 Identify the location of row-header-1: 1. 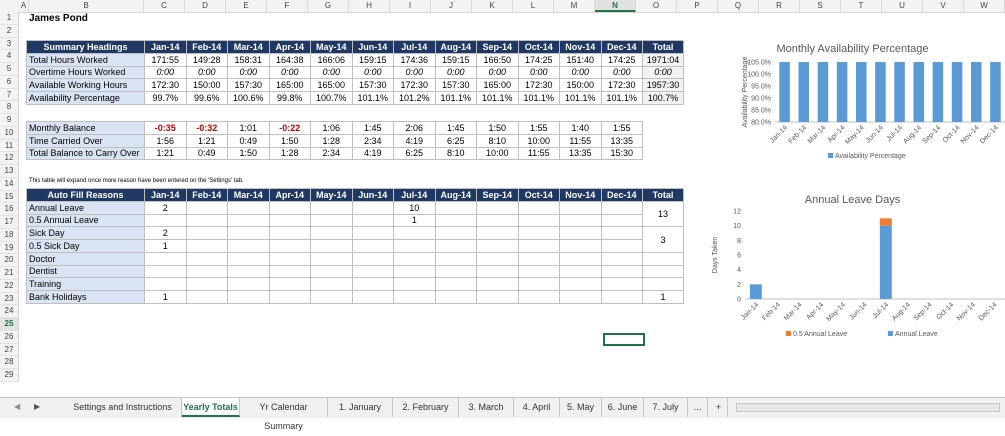
(9, 18).